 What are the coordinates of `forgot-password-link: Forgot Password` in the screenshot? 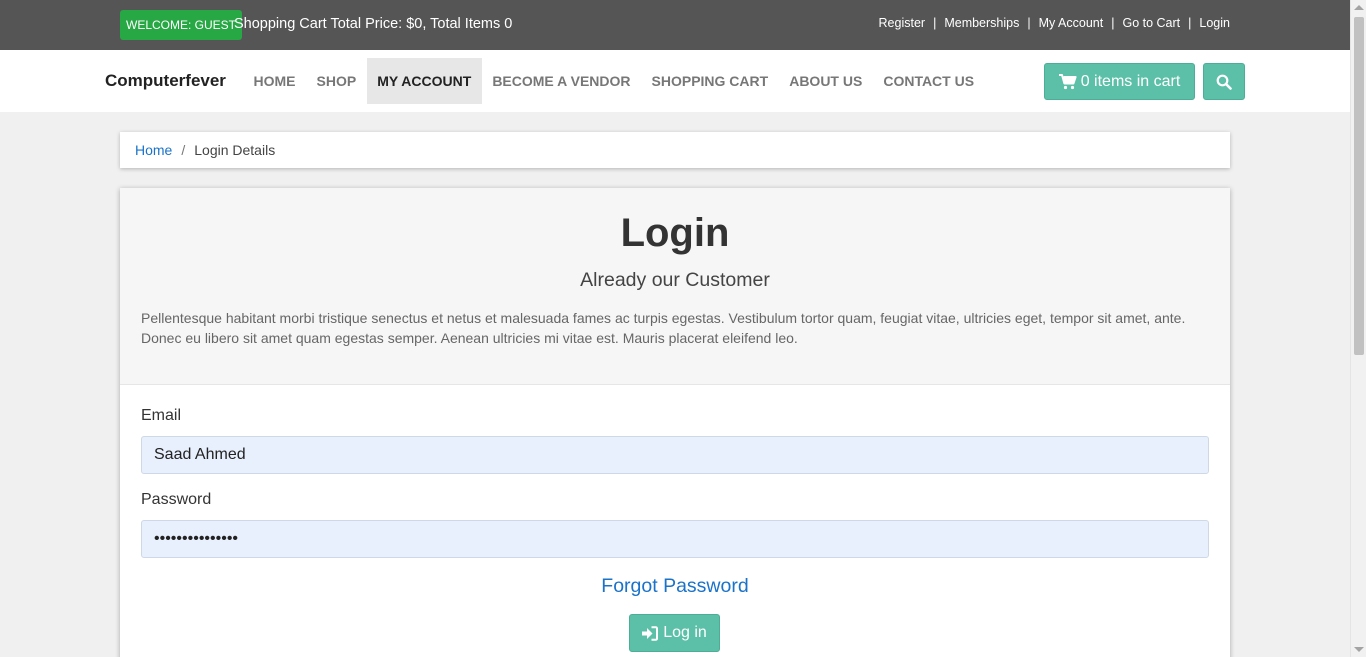 It's located at (674, 586).